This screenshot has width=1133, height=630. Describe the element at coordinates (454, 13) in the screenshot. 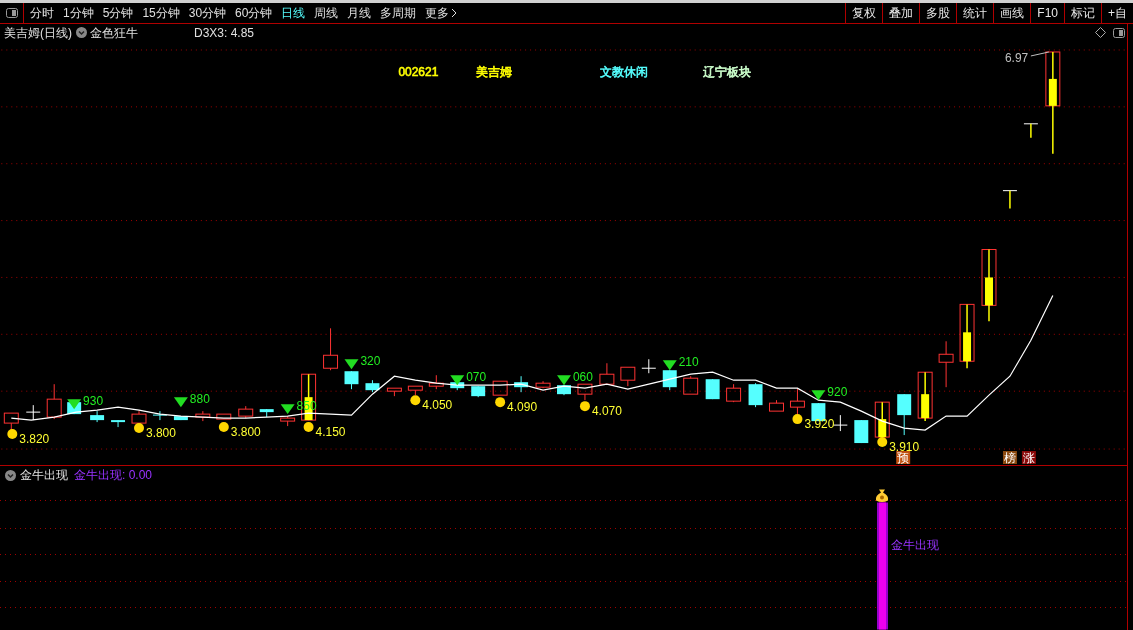

I see `chevron-right-icon` at that location.